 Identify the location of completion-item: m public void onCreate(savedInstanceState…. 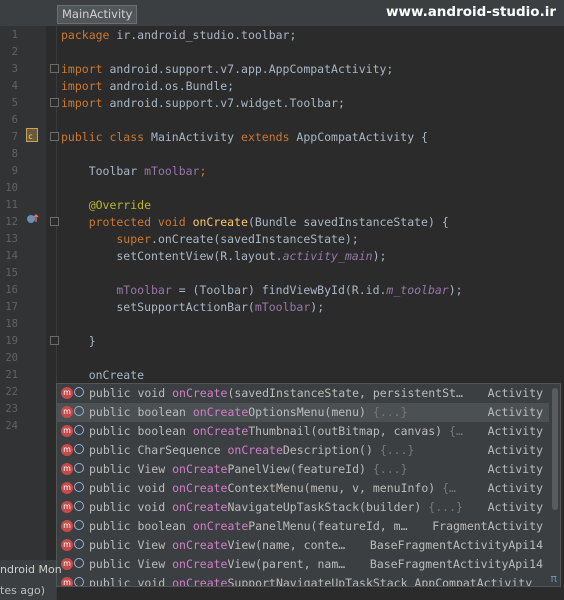
(303, 393).